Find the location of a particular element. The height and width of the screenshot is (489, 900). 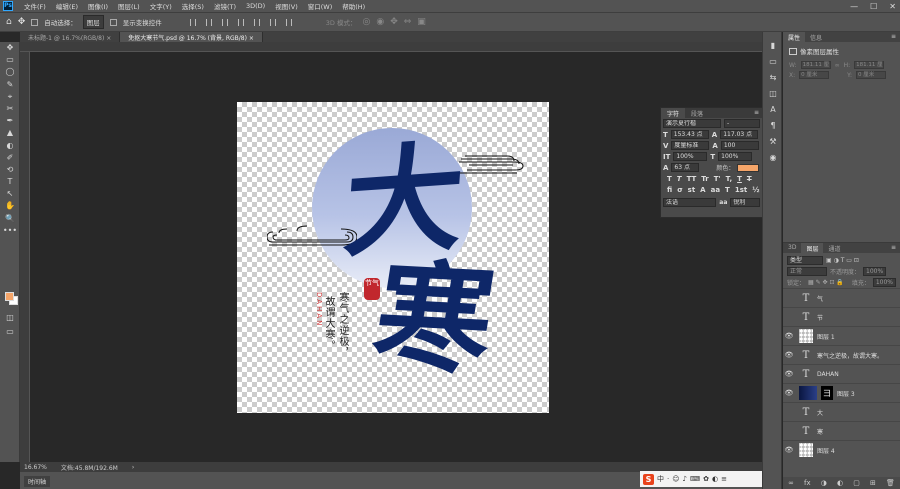

tab-character: 字符 is located at coordinates (673, 113).